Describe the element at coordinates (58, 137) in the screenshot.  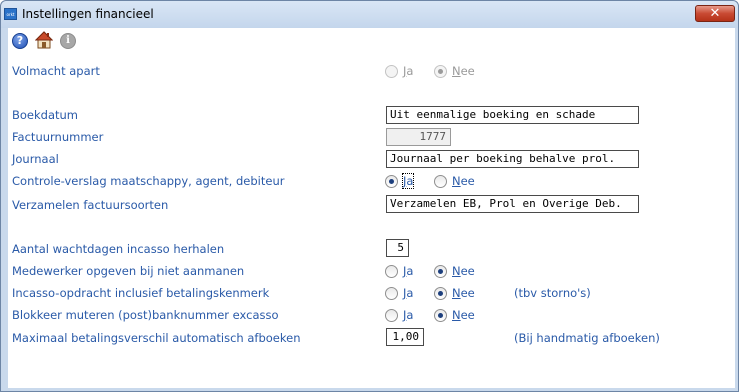
I see `factuurnummer-label: Factuurnummer` at that location.